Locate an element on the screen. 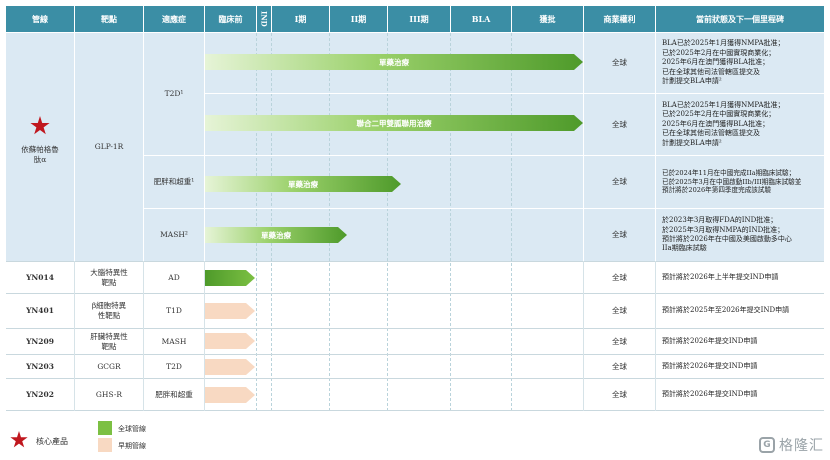 This screenshot has height=460, width=830. product-target: β細胞特異 性靶點 is located at coordinates (109, 310).